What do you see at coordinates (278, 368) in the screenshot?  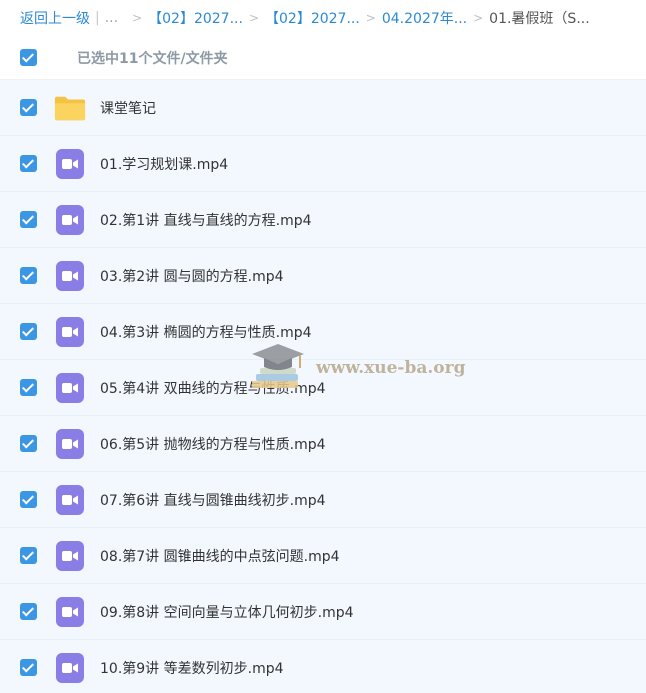 I see `graduation-cap-books-icon` at bounding box center [278, 368].